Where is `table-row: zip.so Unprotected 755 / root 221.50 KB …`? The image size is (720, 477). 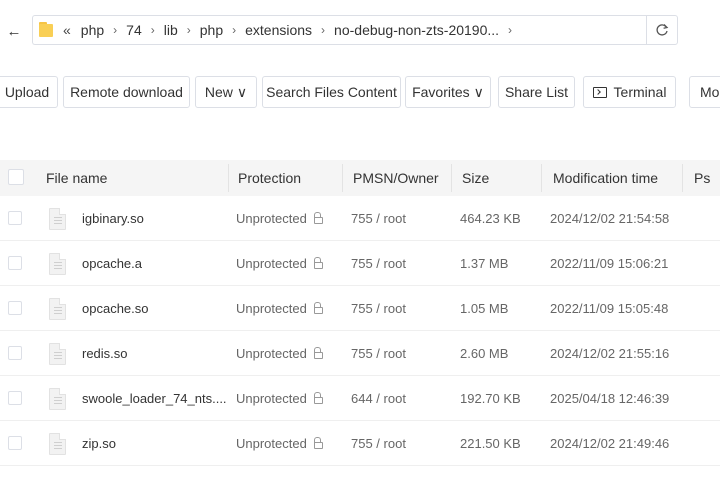
table-row: zip.so Unprotected 755 / root 221.50 KB … is located at coordinates (360, 443).